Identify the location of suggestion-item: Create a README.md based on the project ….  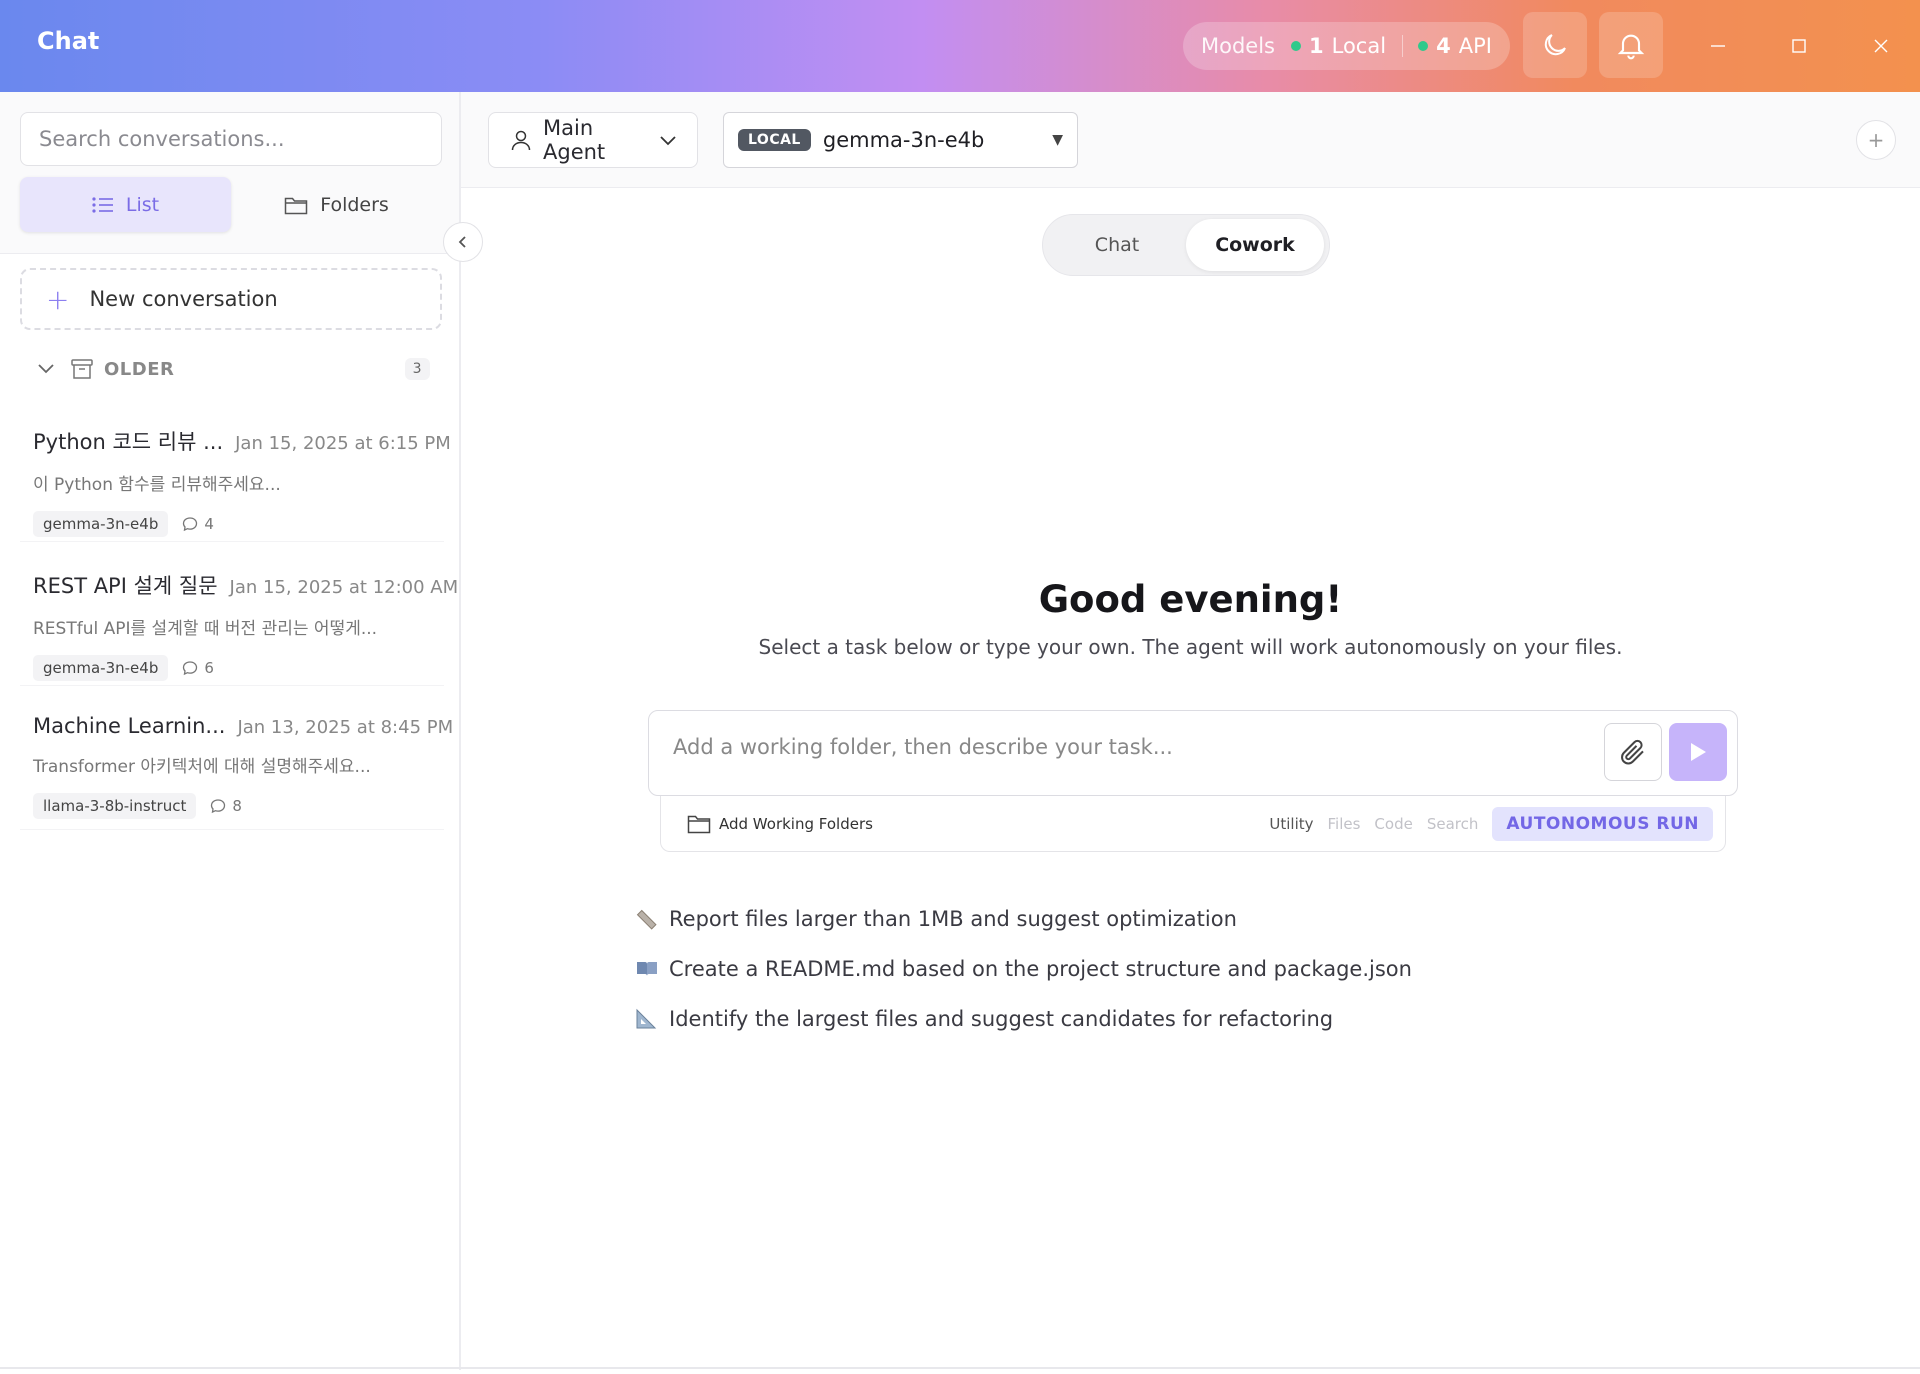
(1023, 969).